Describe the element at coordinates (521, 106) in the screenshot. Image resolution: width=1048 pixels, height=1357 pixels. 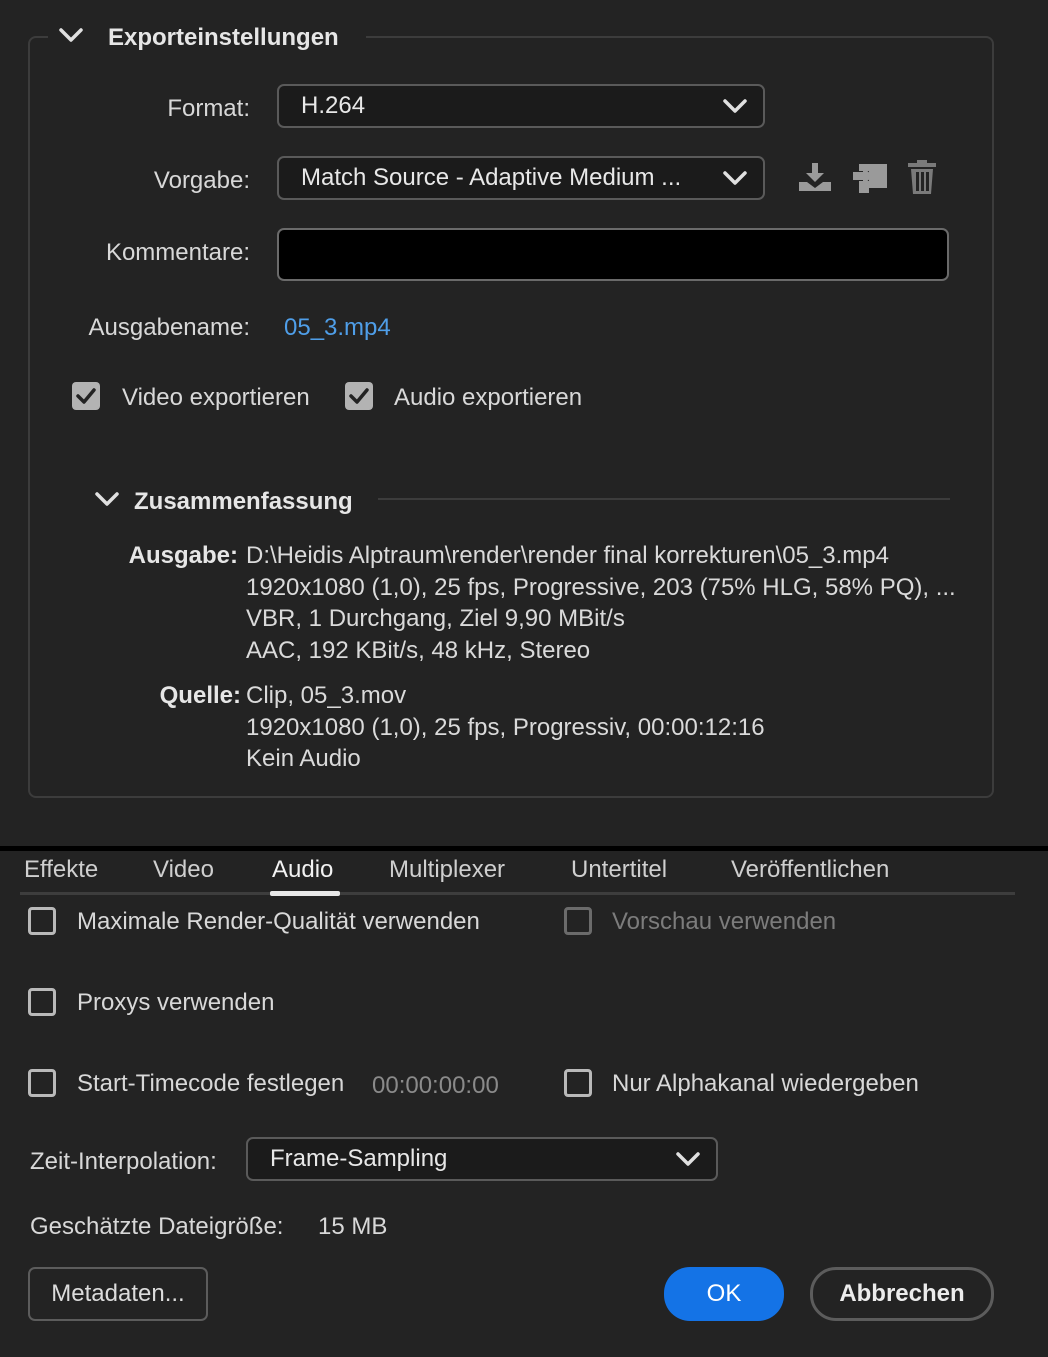
I see `format-dropdown: H.264` at that location.